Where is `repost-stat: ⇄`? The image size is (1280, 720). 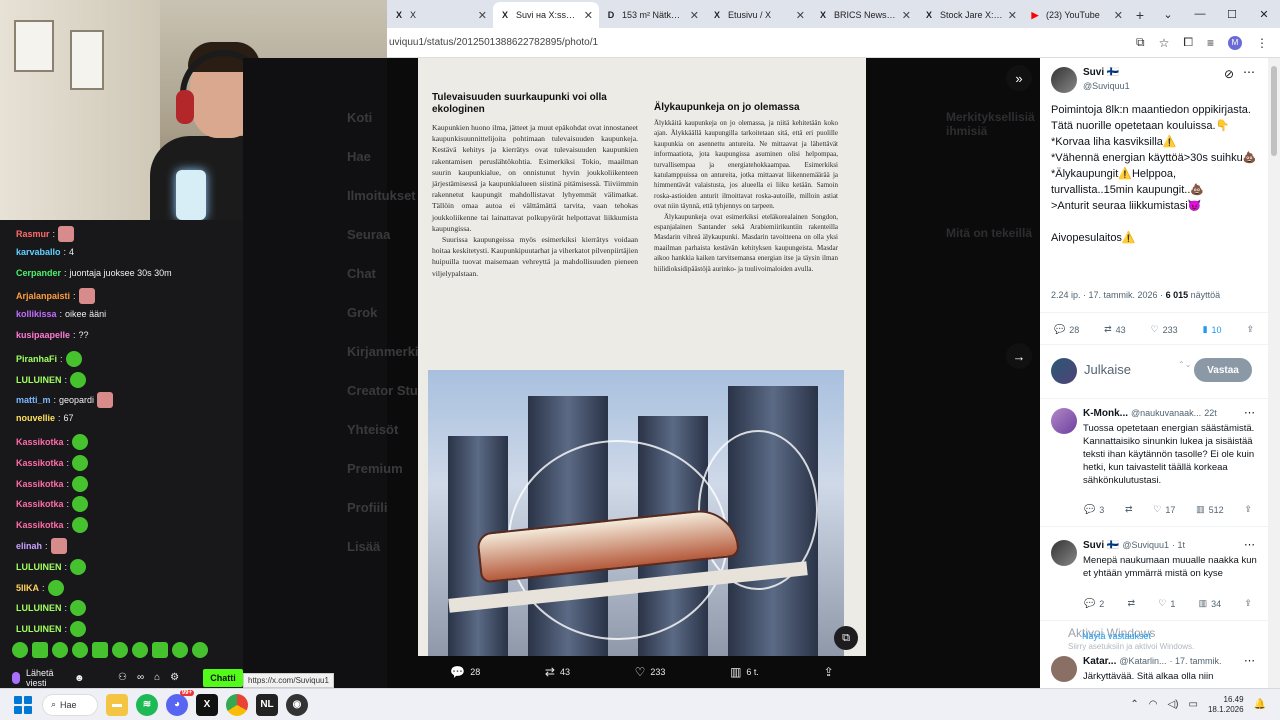
repost-stat: ⇄ is located at coordinates (1129, 509).